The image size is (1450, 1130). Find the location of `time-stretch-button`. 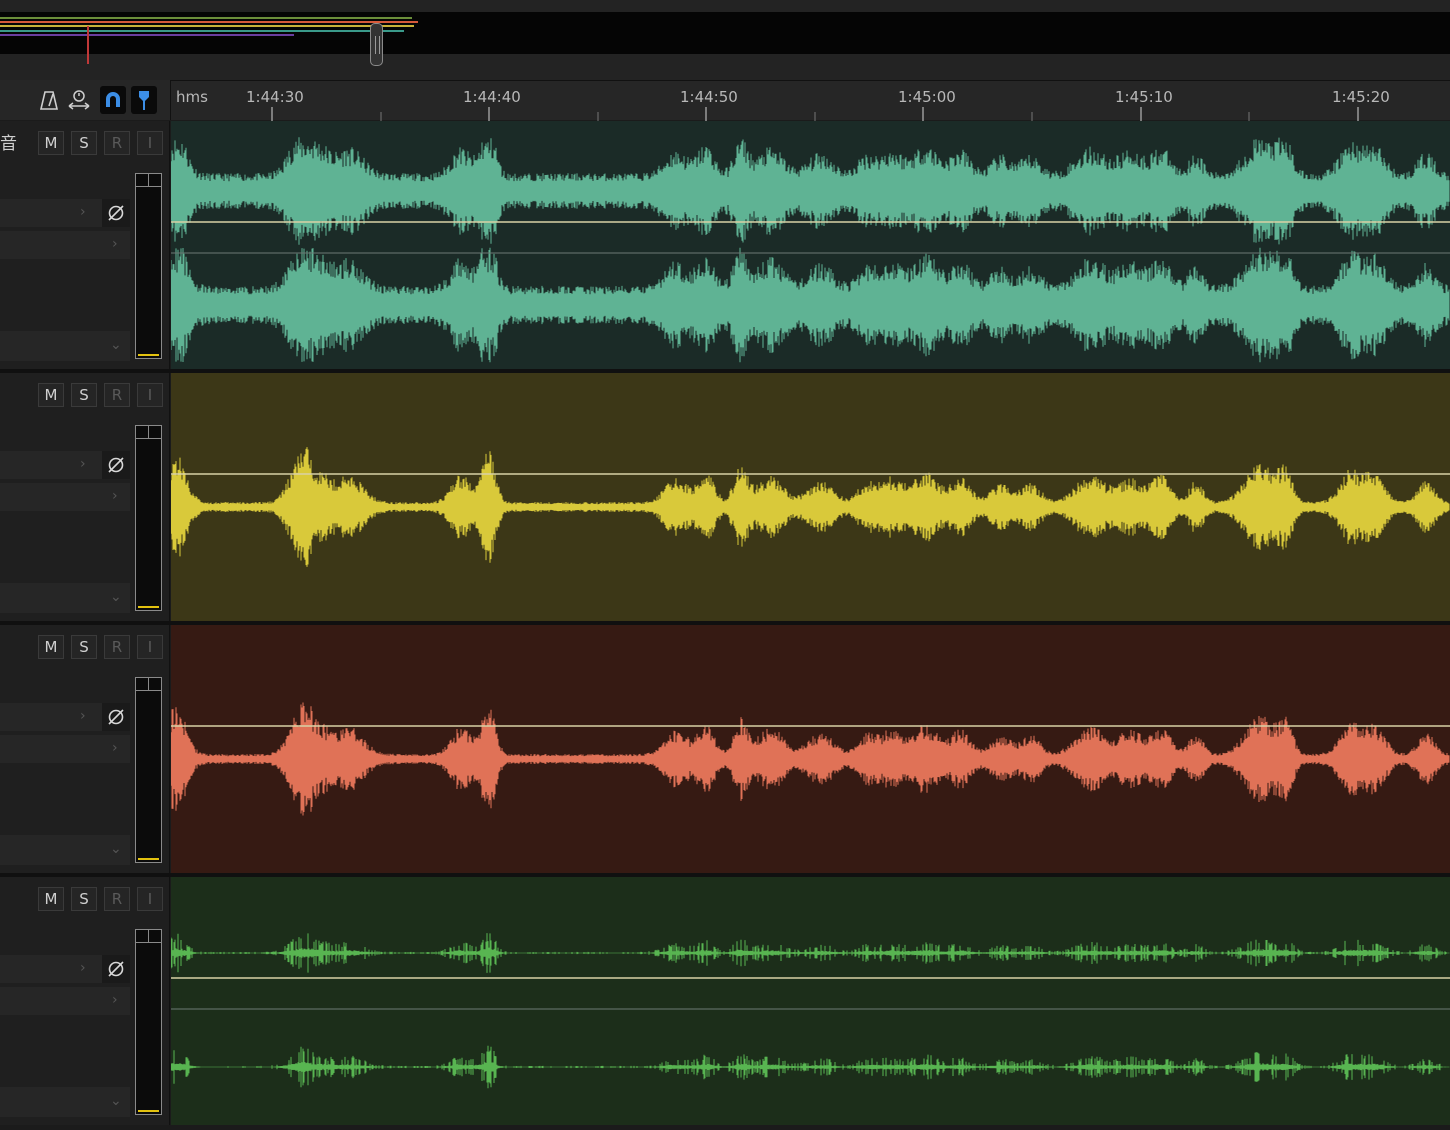

time-stretch-button is located at coordinates (79, 100).